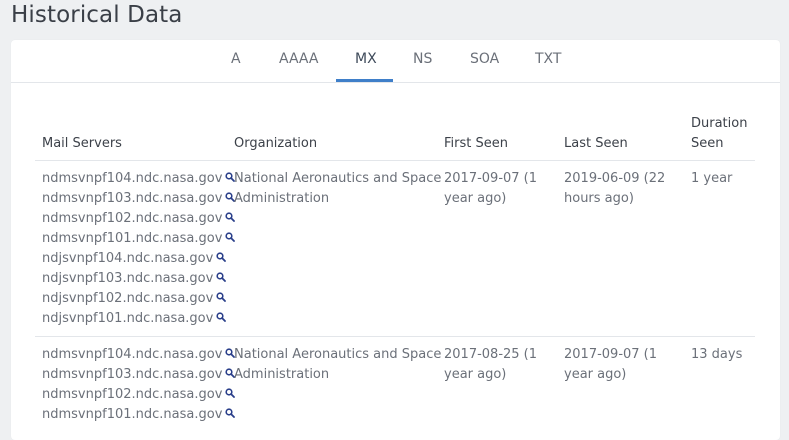 This screenshot has height=440, width=789. What do you see at coordinates (484, 59) in the screenshot?
I see `tab-soa: SOA` at bounding box center [484, 59].